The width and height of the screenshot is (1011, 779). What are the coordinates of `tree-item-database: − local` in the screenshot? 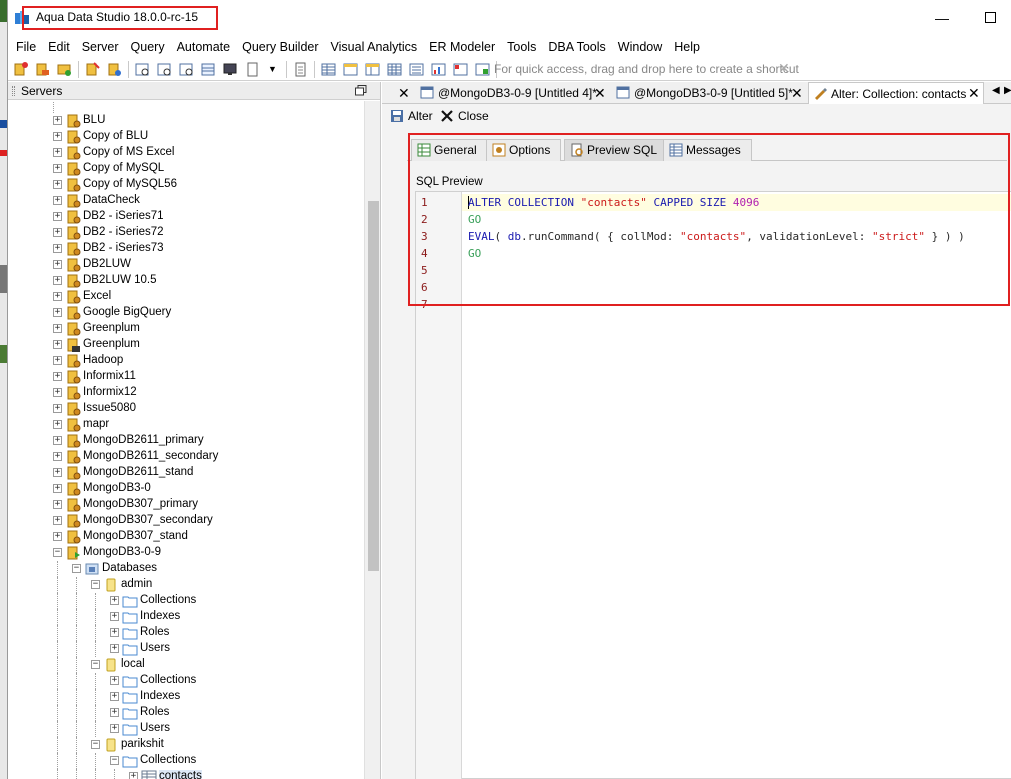 It's located at (185, 665).